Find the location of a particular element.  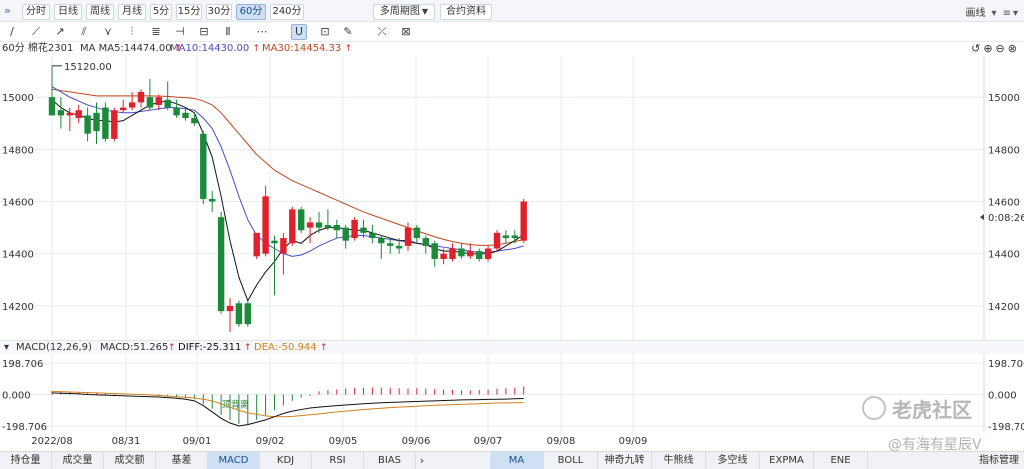

macd-tick-right: 0.000 is located at coordinates (1002, 396).